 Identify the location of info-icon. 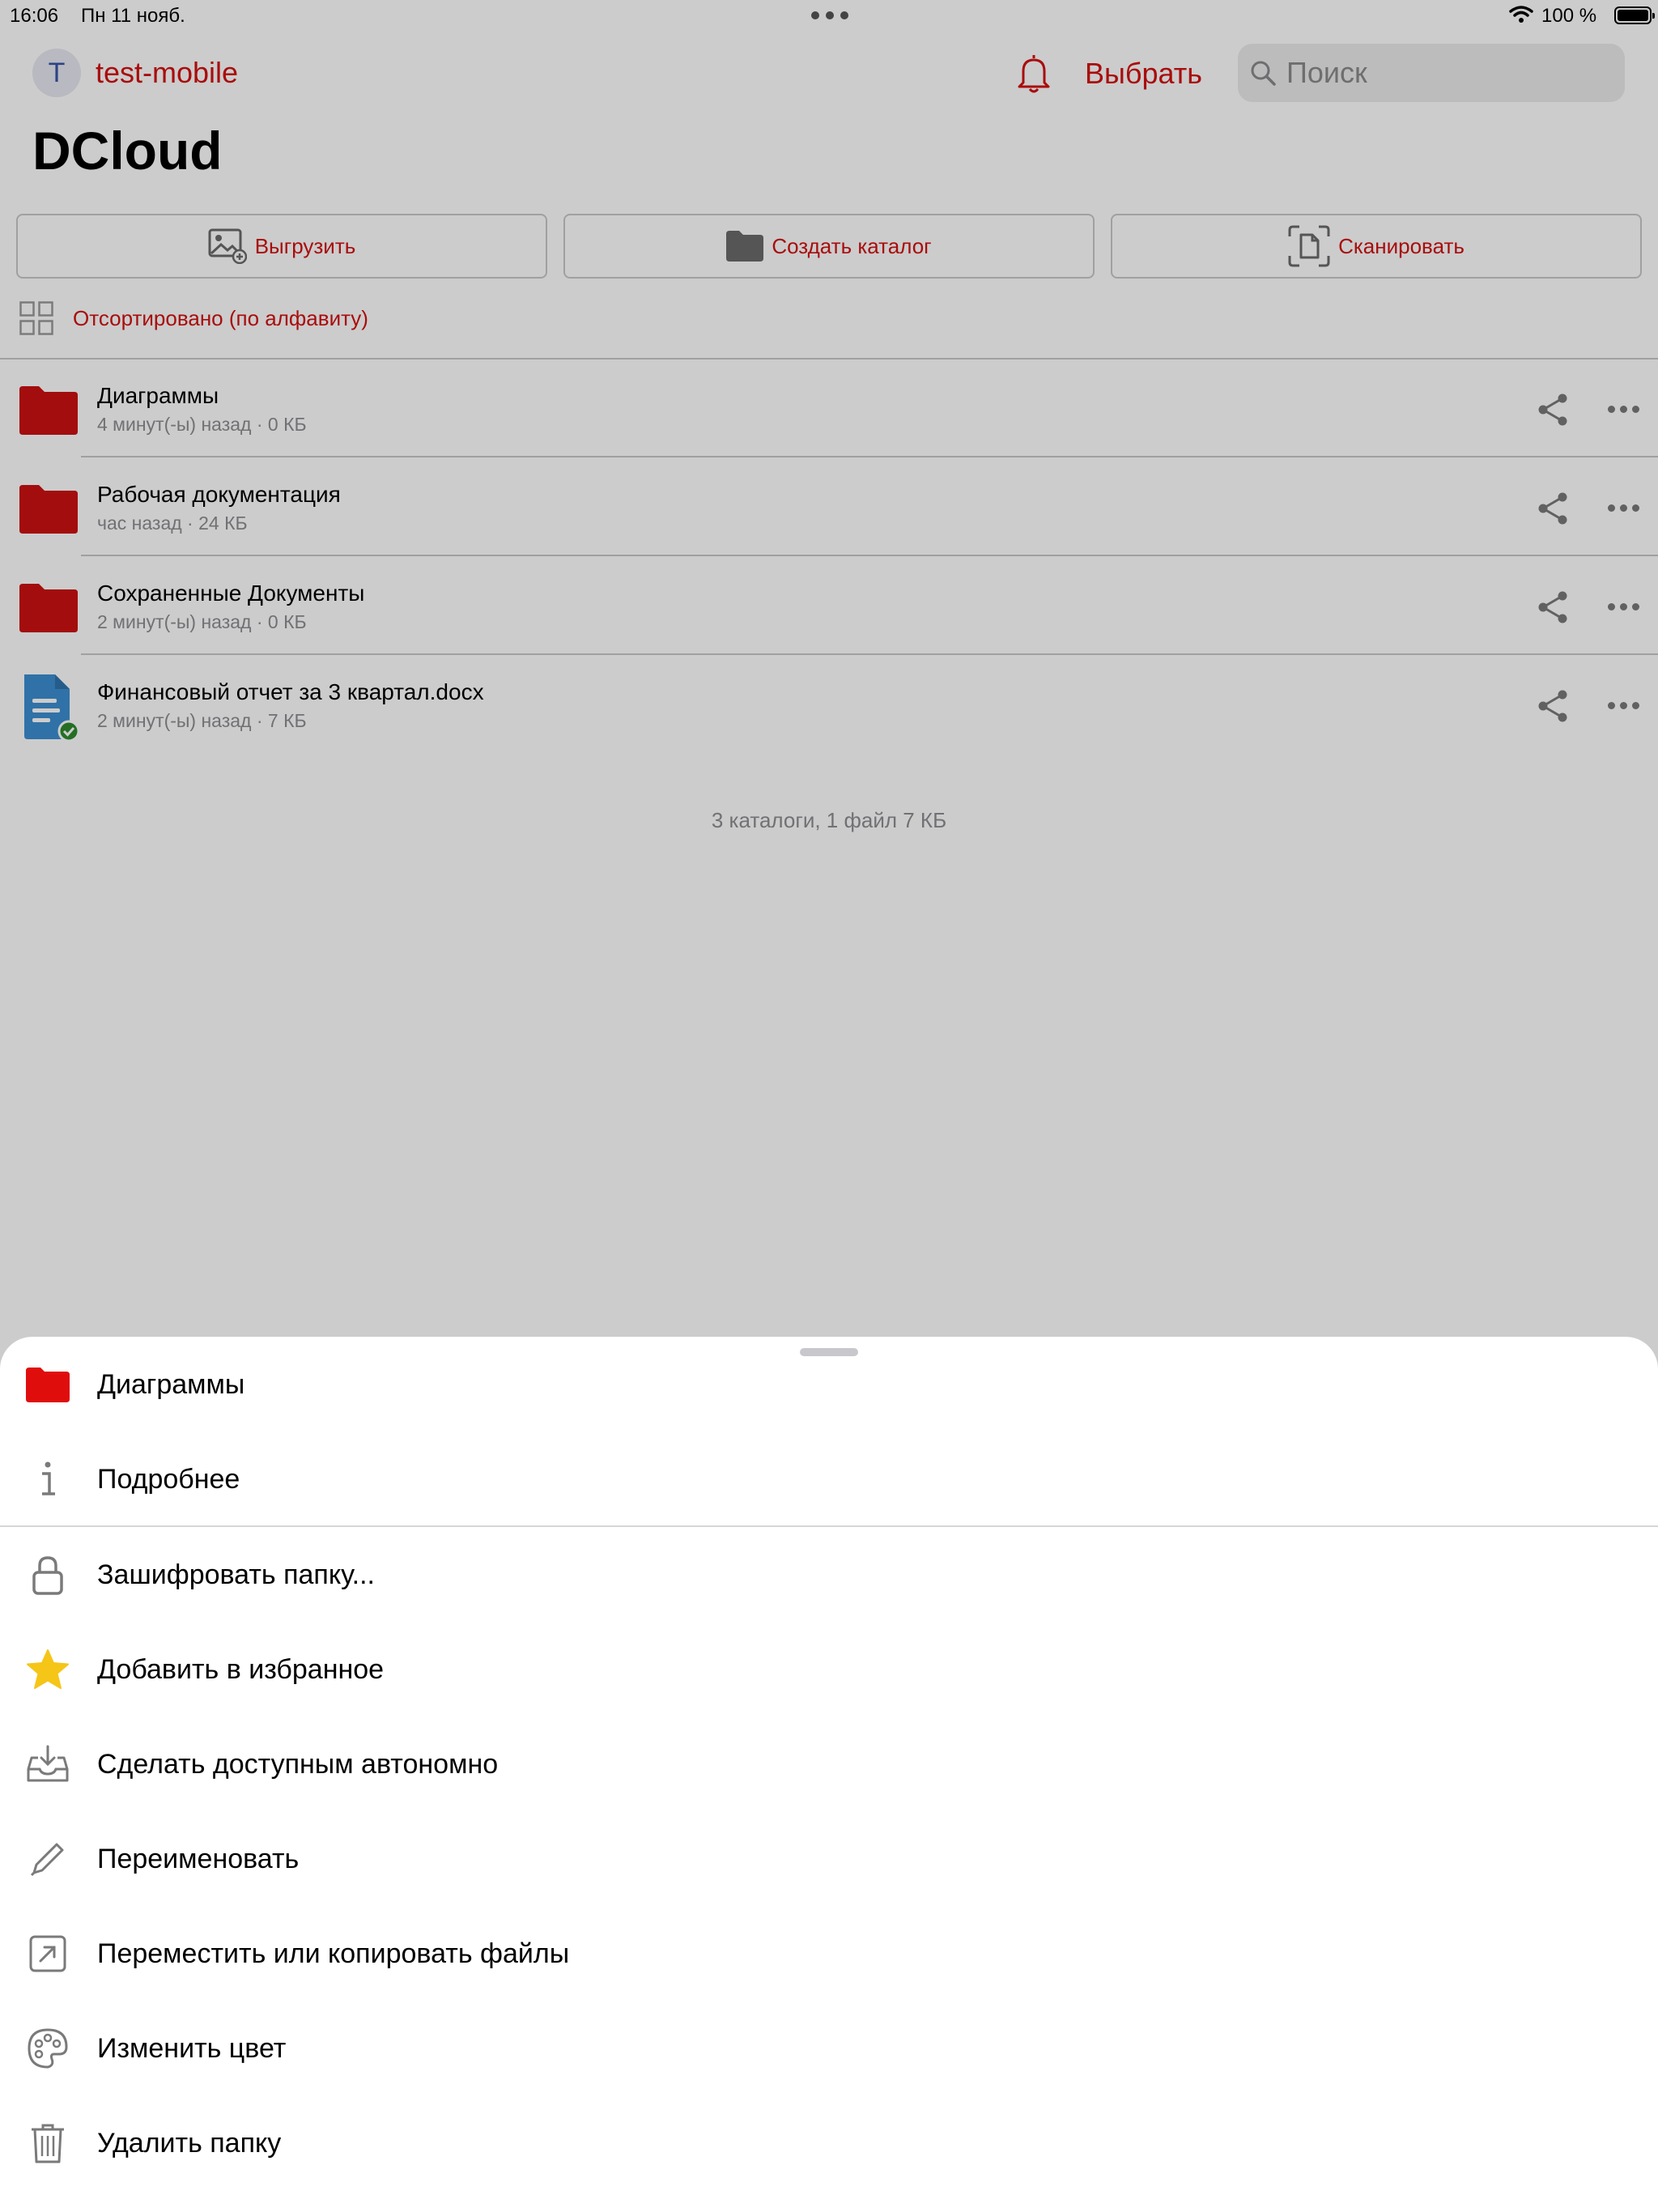
(48, 1478).